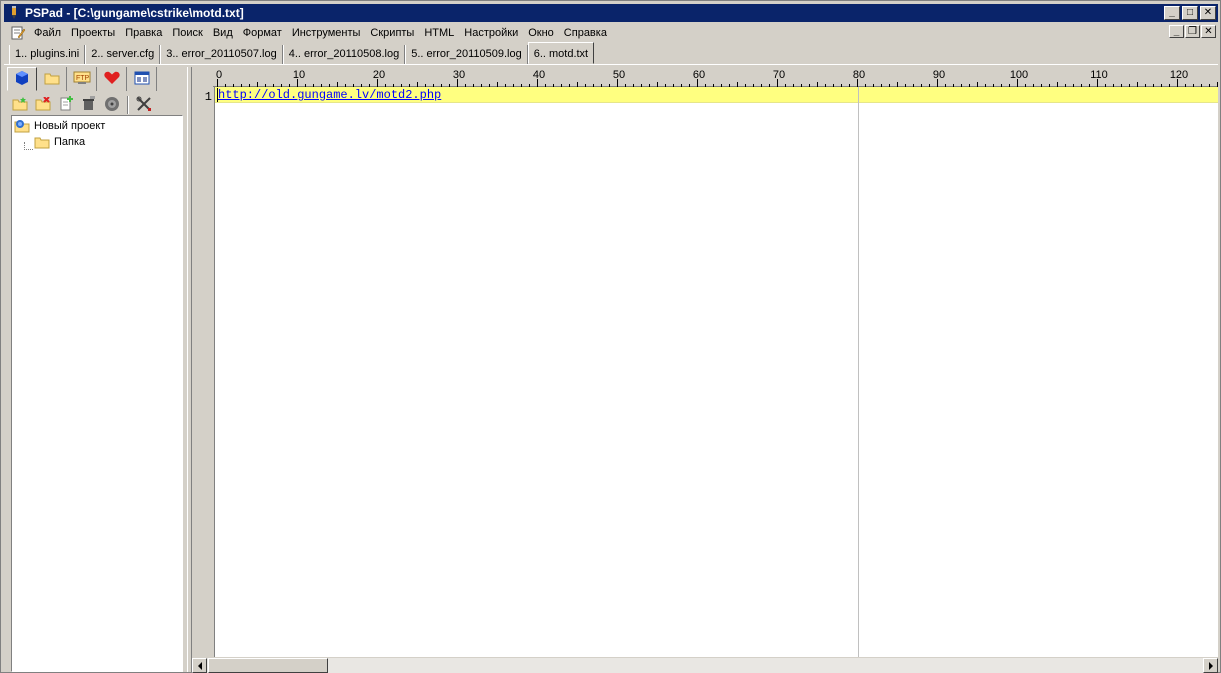 The height and width of the screenshot is (673, 1221). I want to click on tab-plugins-ini: 1.. plugins.ini, so click(47, 54).